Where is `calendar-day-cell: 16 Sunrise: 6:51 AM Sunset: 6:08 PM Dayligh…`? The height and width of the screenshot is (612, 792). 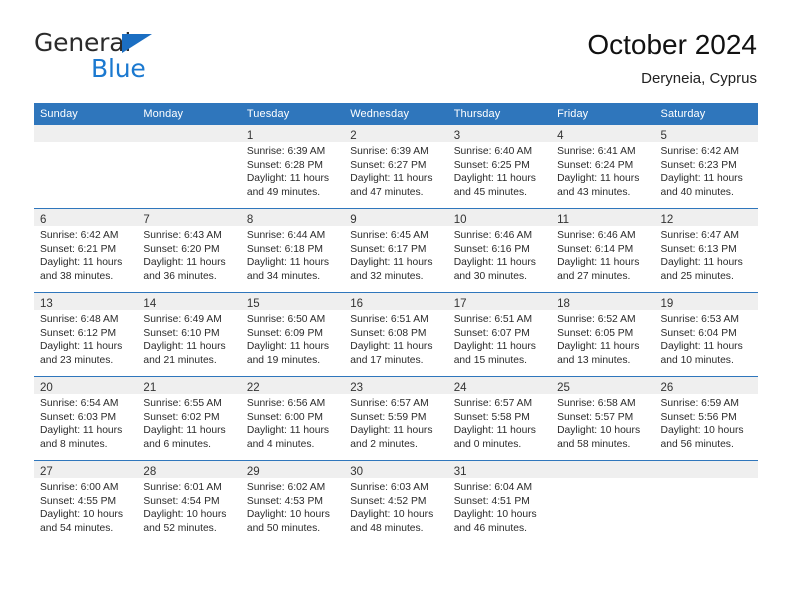
calendar-day-cell: 16 Sunrise: 6:51 AM Sunset: 6:08 PM Dayligh… is located at coordinates (396, 334).